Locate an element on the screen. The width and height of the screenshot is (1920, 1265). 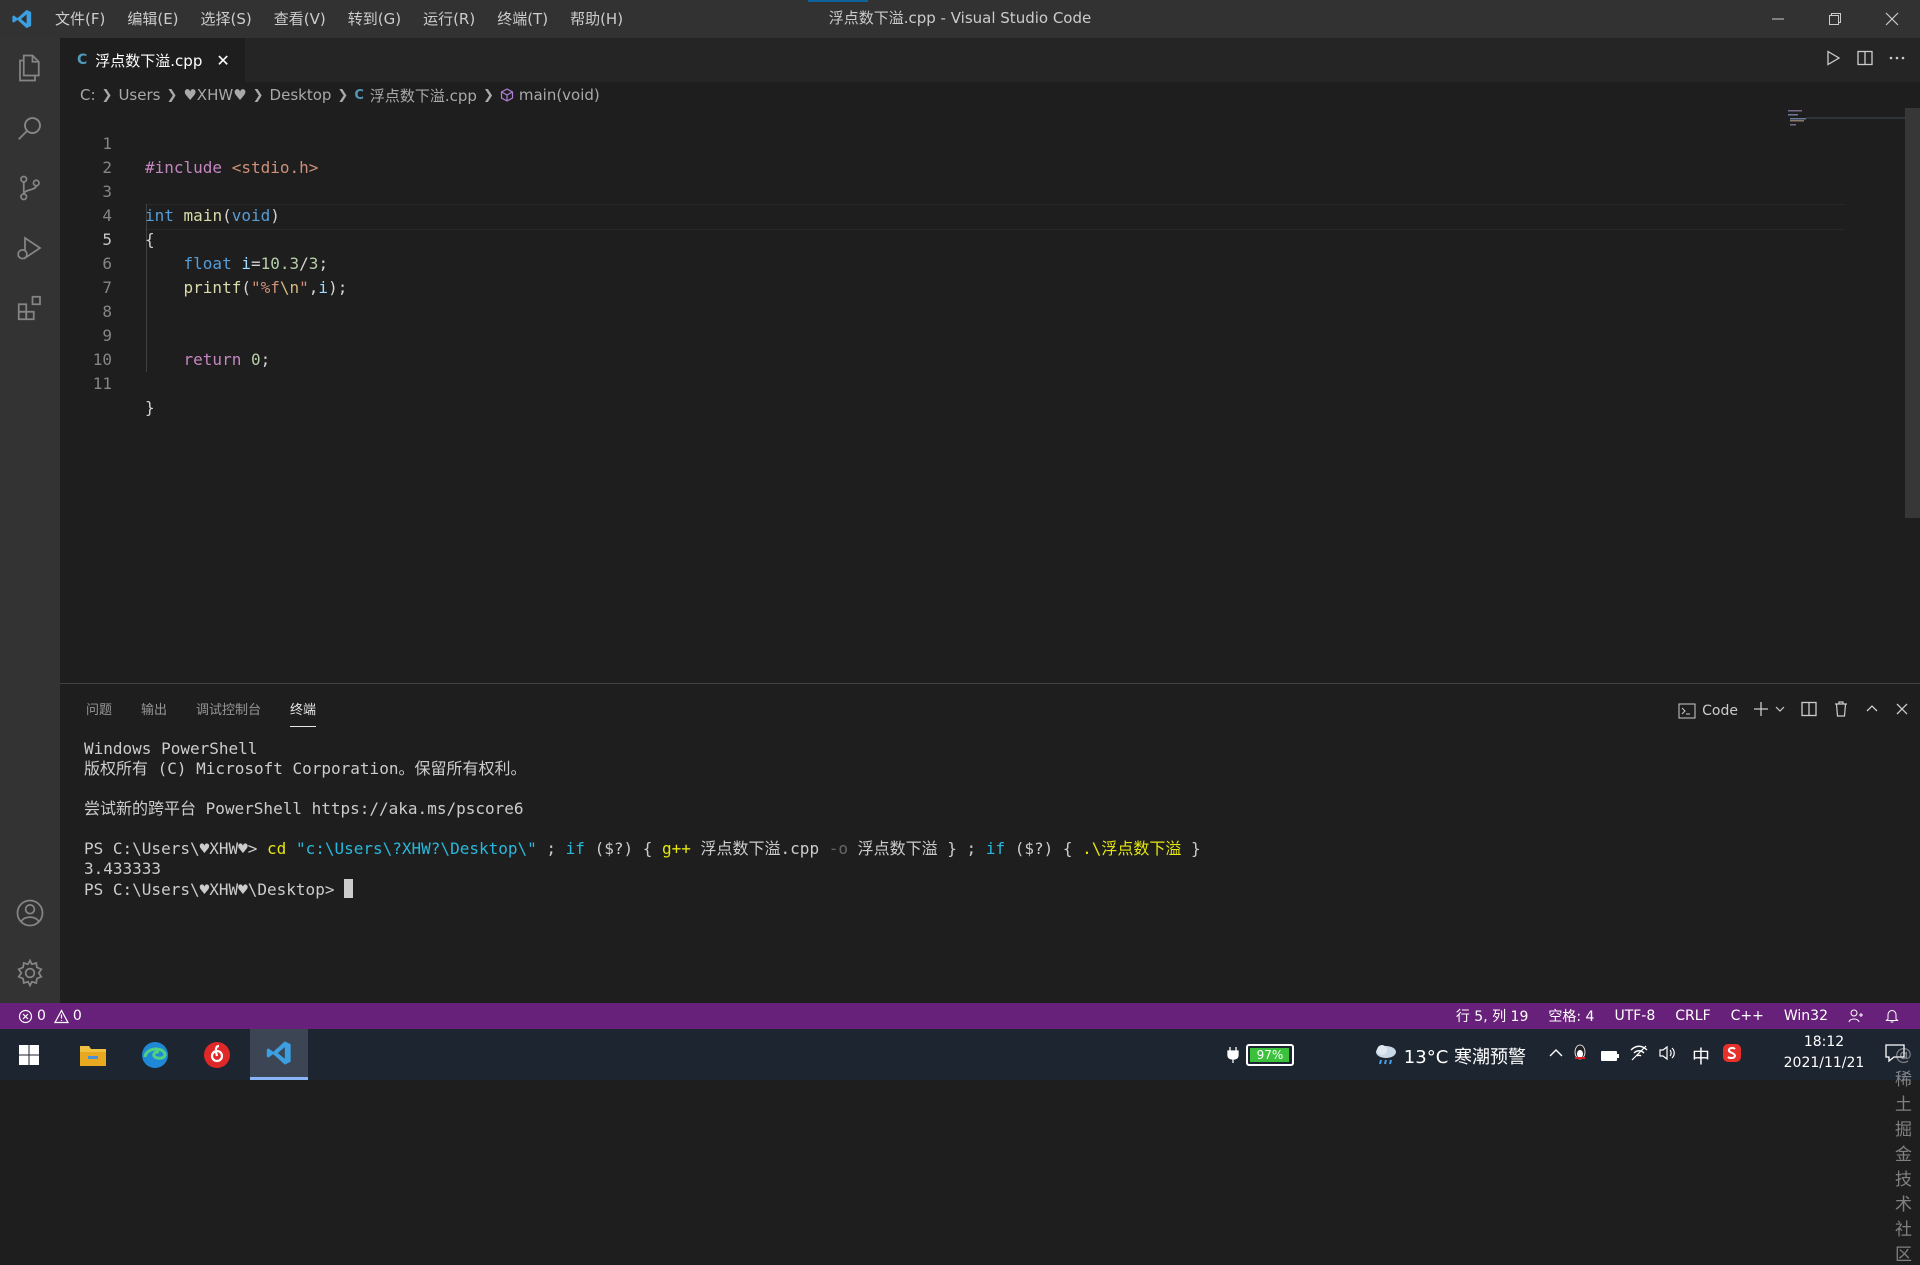
netease-music-icon is located at coordinates (217, 1054).